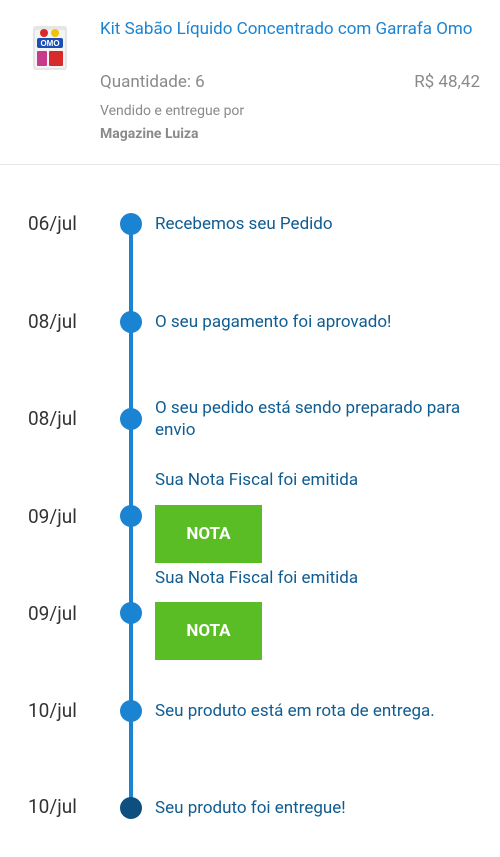 The image size is (500, 857). What do you see at coordinates (52, 223) in the screenshot?
I see `event-date: 06/jul` at bounding box center [52, 223].